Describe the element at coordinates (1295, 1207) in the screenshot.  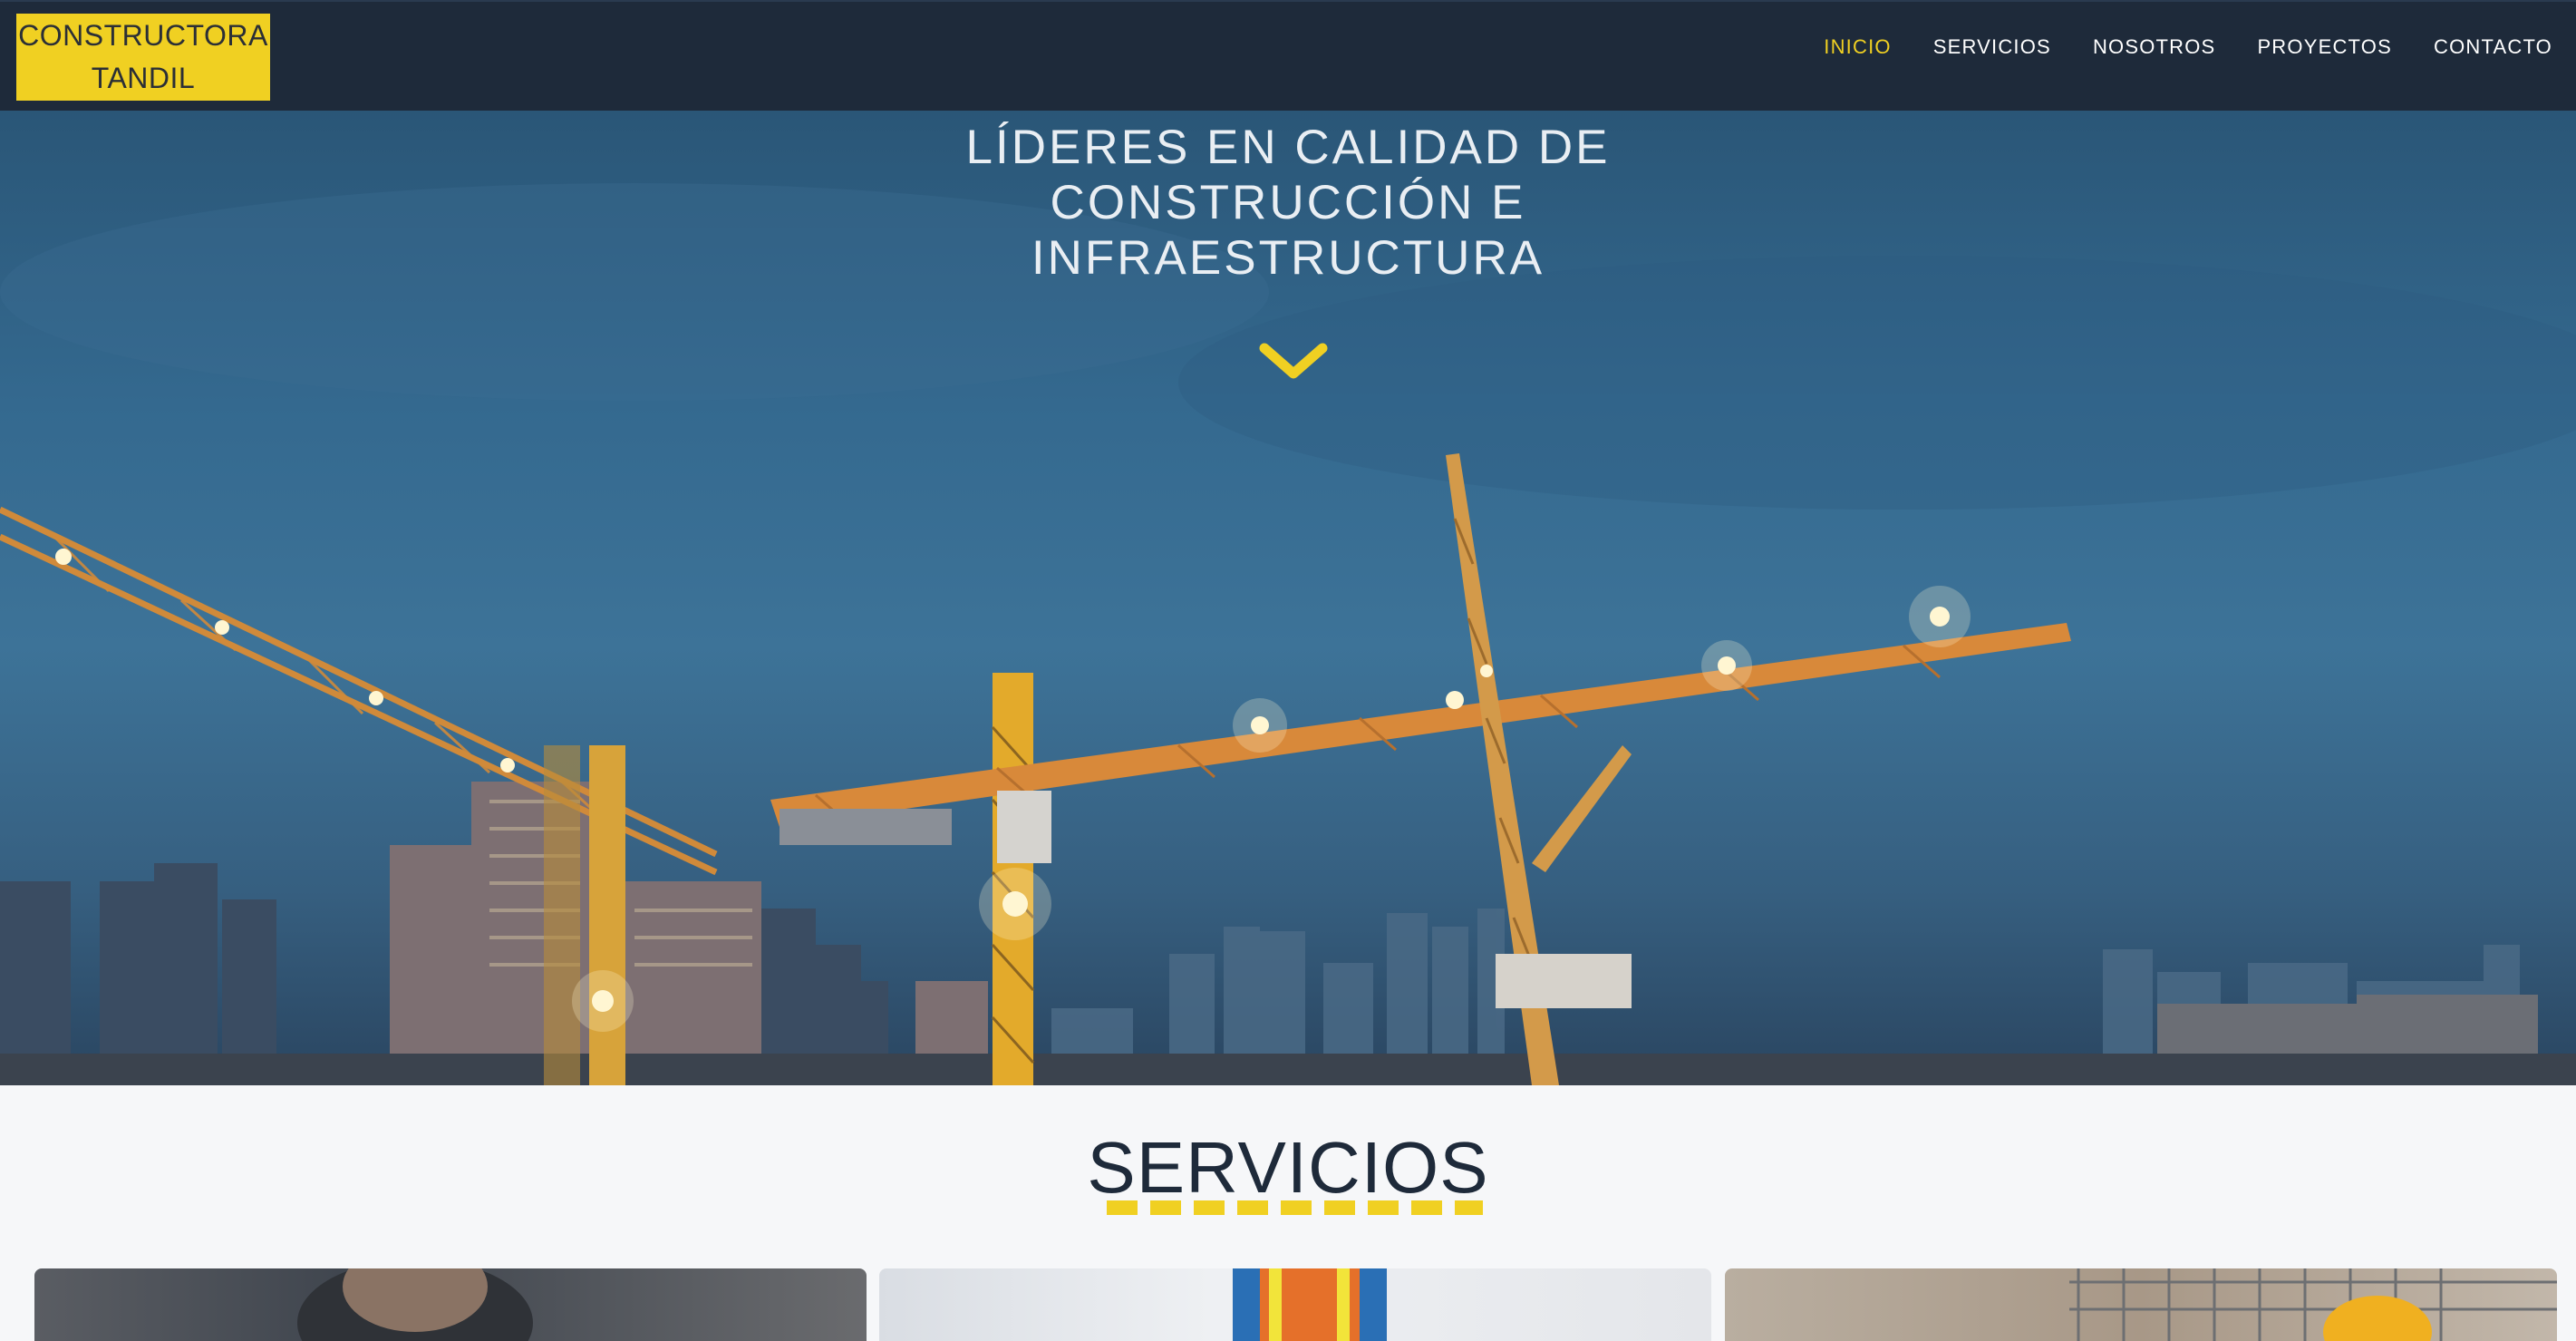
I see `title-underline` at that location.